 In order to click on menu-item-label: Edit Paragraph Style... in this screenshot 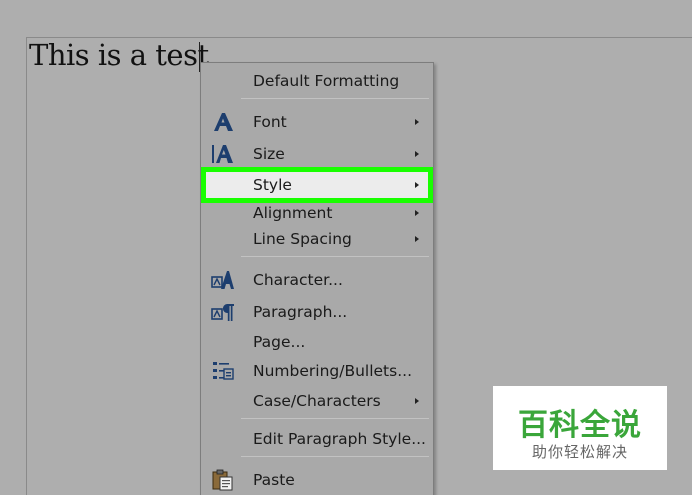, I will do `click(339, 439)`.